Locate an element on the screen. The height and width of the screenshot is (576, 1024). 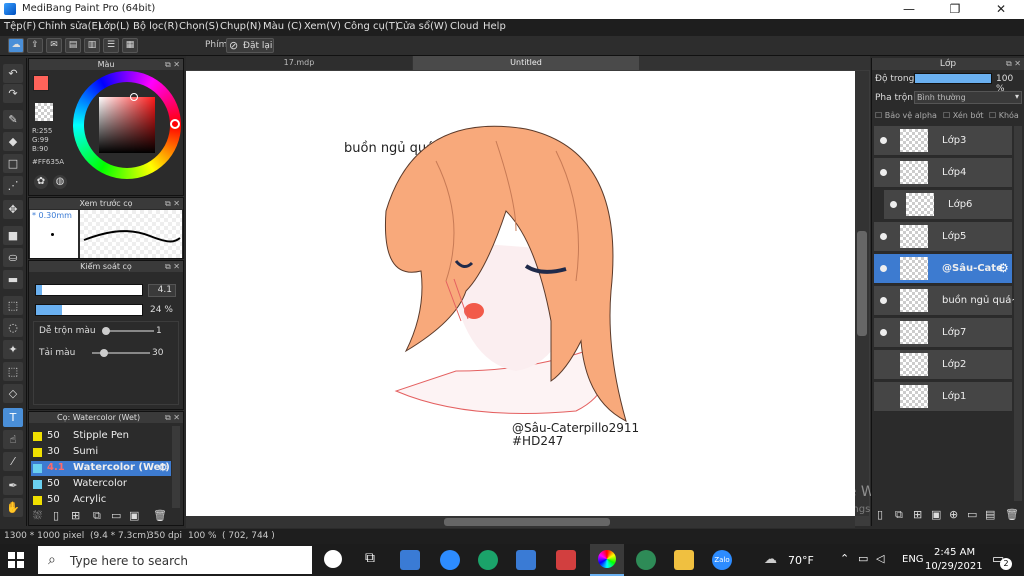
brush-item: 50 Stipple Pen is located at coordinates (101, 436).